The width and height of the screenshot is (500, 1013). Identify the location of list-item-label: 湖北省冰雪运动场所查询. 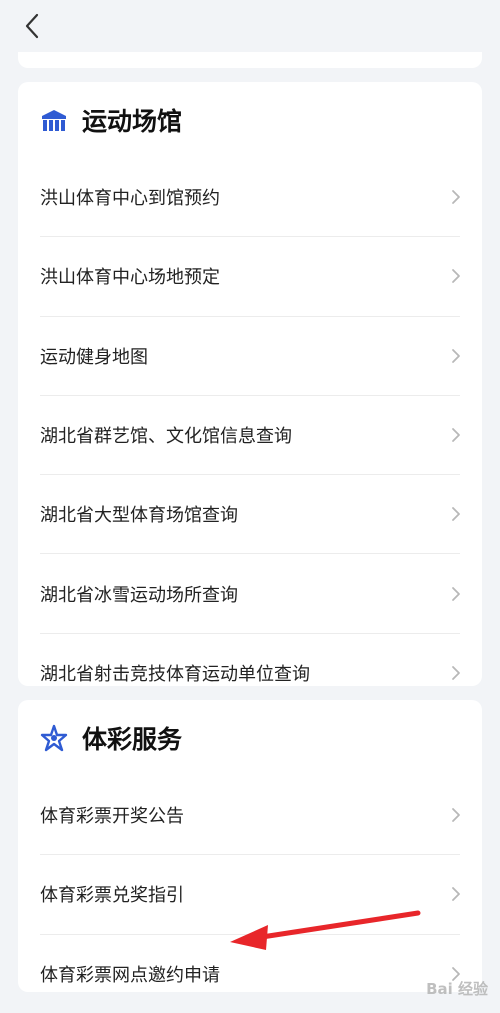
(139, 595).